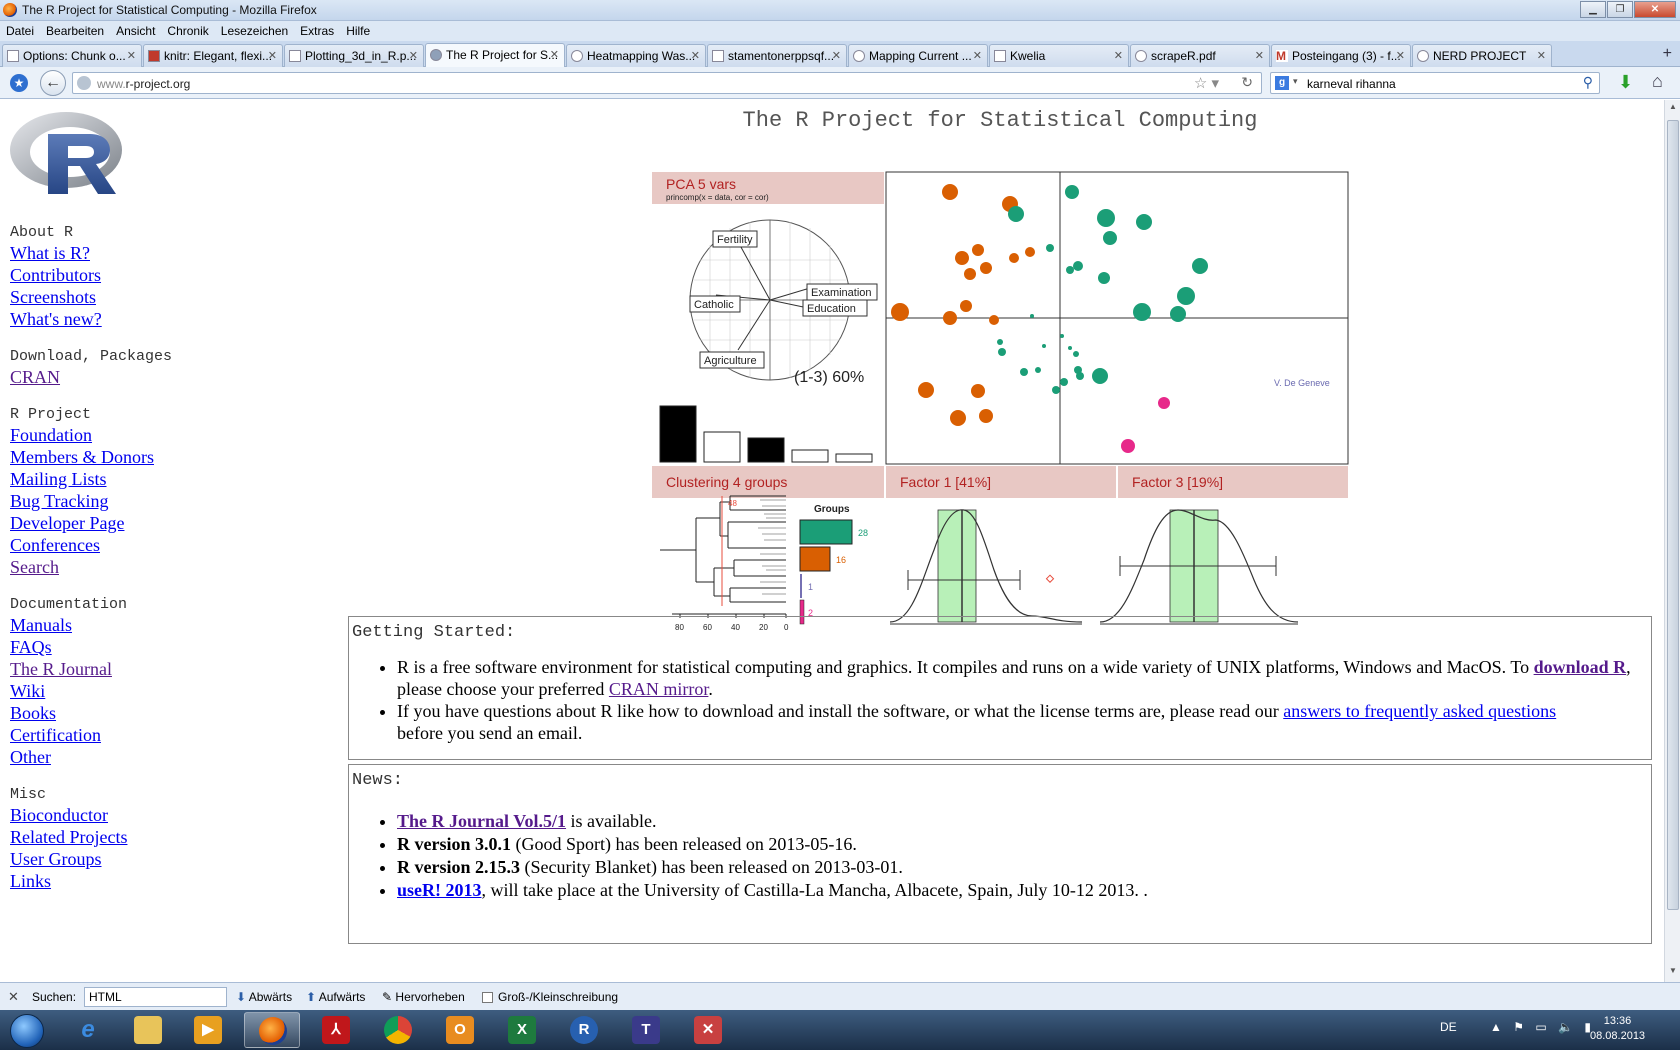 Image resolution: width=1680 pixels, height=1050 pixels. What do you see at coordinates (1593, 9) in the screenshot?
I see `minimize-button: ▁` at bounding box center [1593, 9].